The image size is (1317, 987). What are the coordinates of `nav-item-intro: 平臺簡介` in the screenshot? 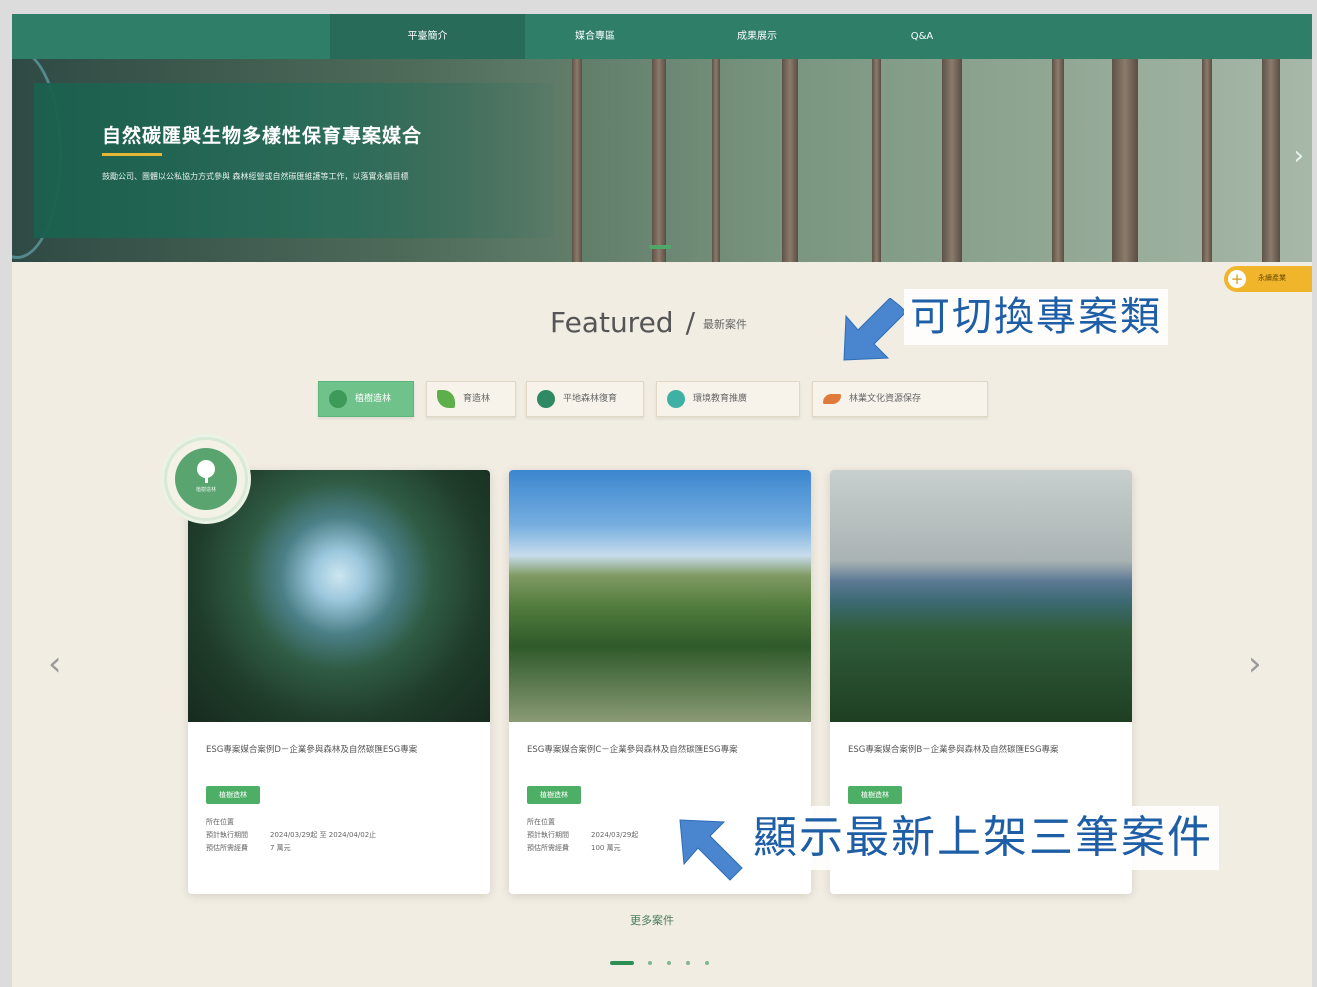 It's located at (427, 36).